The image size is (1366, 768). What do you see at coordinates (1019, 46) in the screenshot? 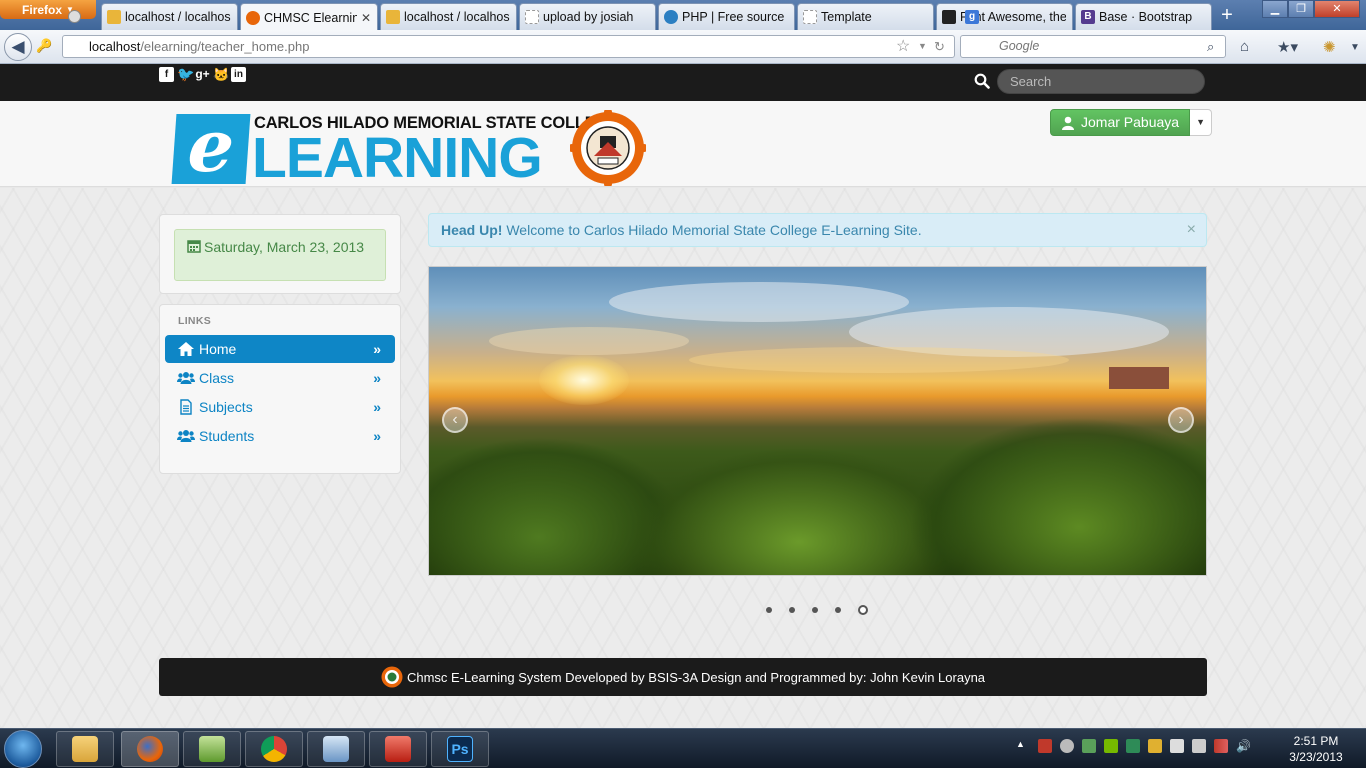
I see `search-engine-placeholder: Google` at bounding box center [1019, 46].